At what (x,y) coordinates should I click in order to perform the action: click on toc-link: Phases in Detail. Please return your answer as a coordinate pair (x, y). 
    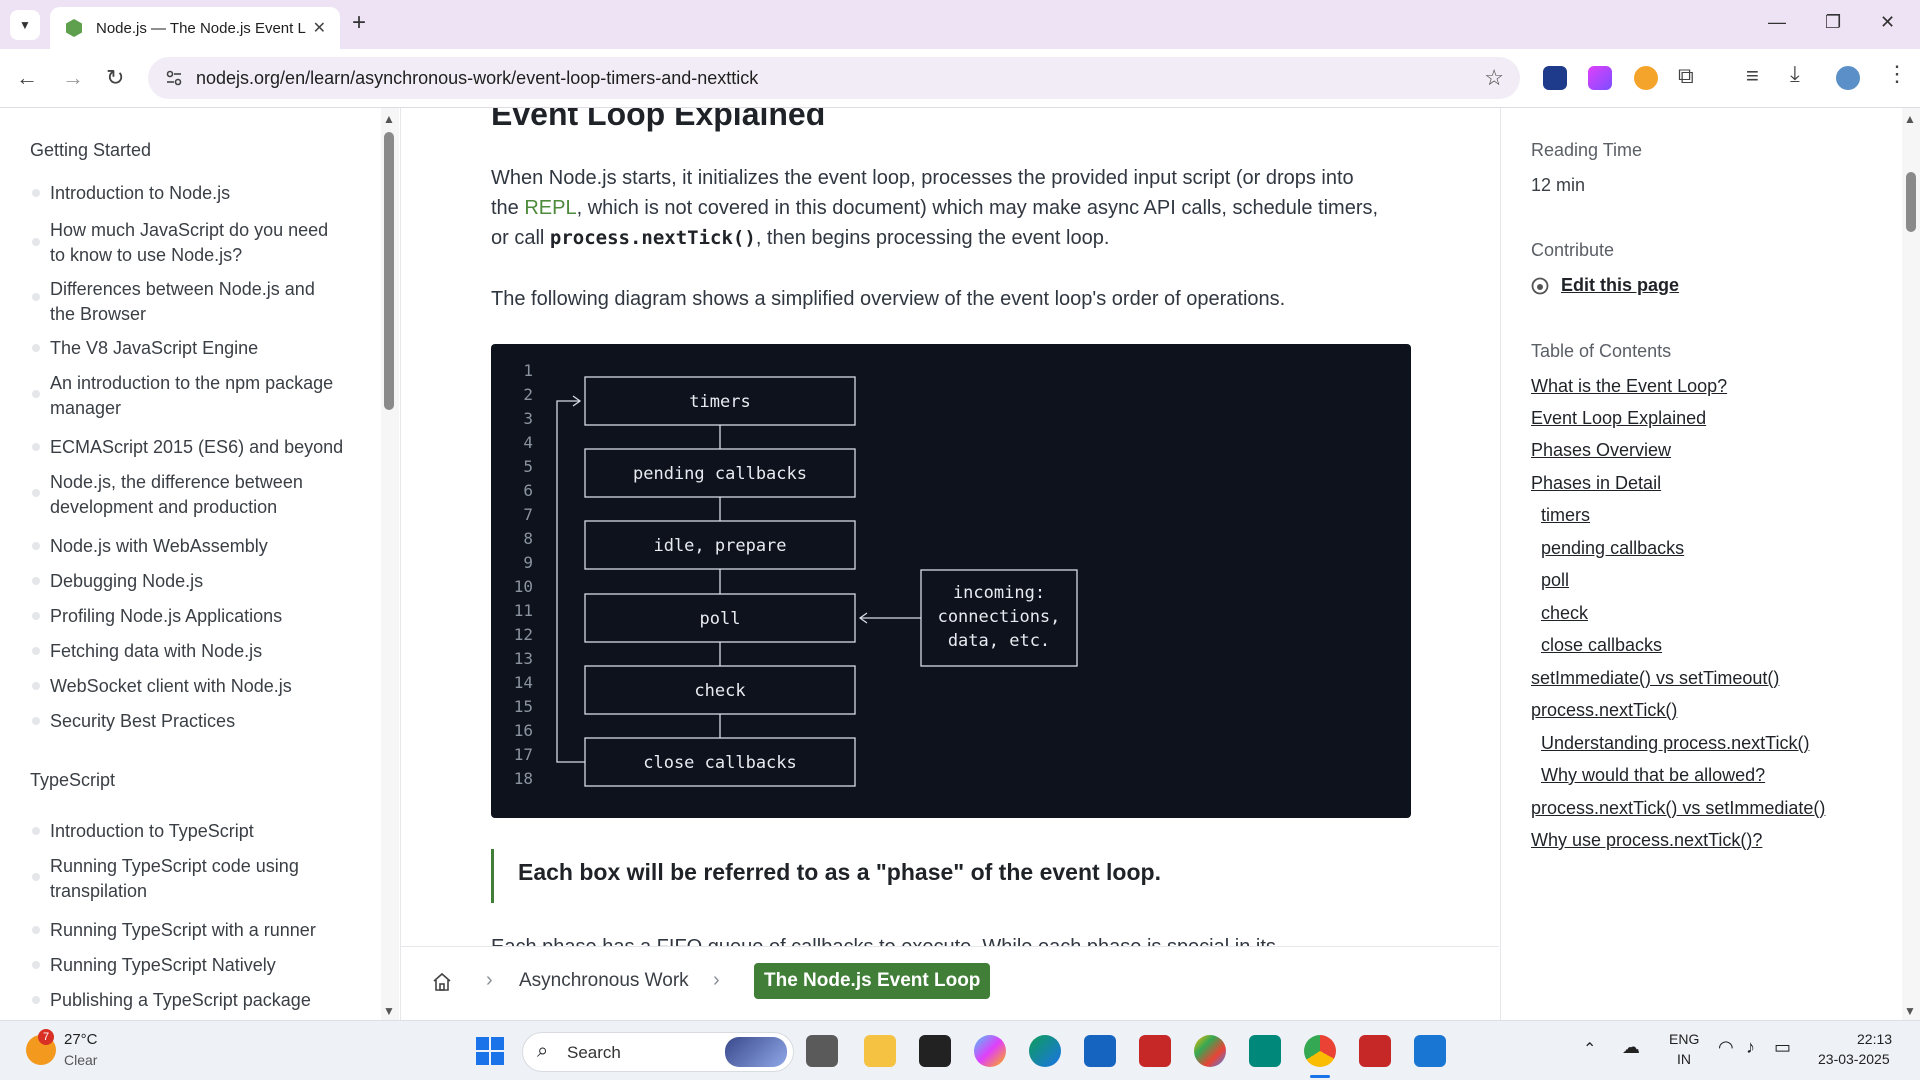
    Looking at the image, I should click on (1596, 483).